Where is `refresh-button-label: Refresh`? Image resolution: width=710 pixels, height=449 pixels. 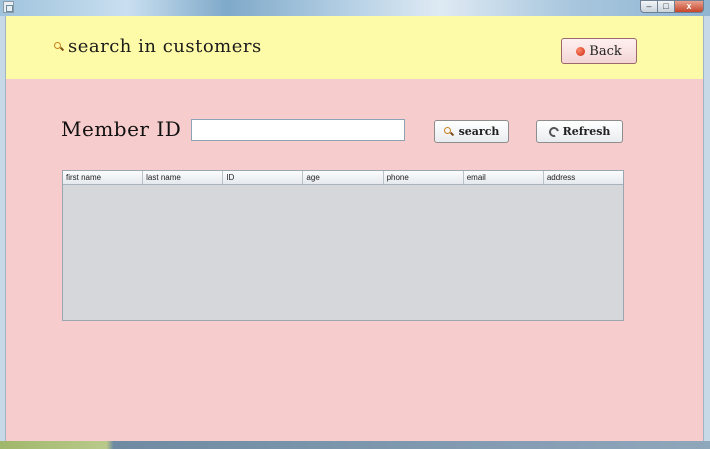 refresh-button-label: Refresh is located at coordinates (586, 131).